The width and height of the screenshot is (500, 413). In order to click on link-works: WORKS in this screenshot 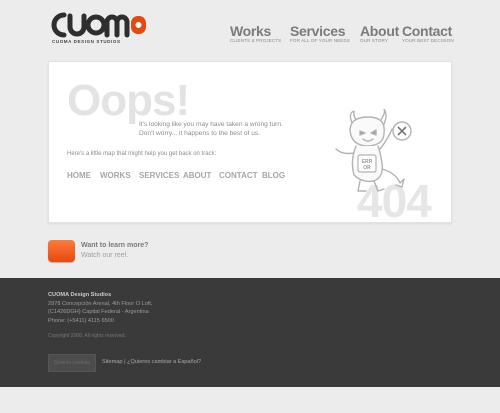, I will do `click(115, 175)`.